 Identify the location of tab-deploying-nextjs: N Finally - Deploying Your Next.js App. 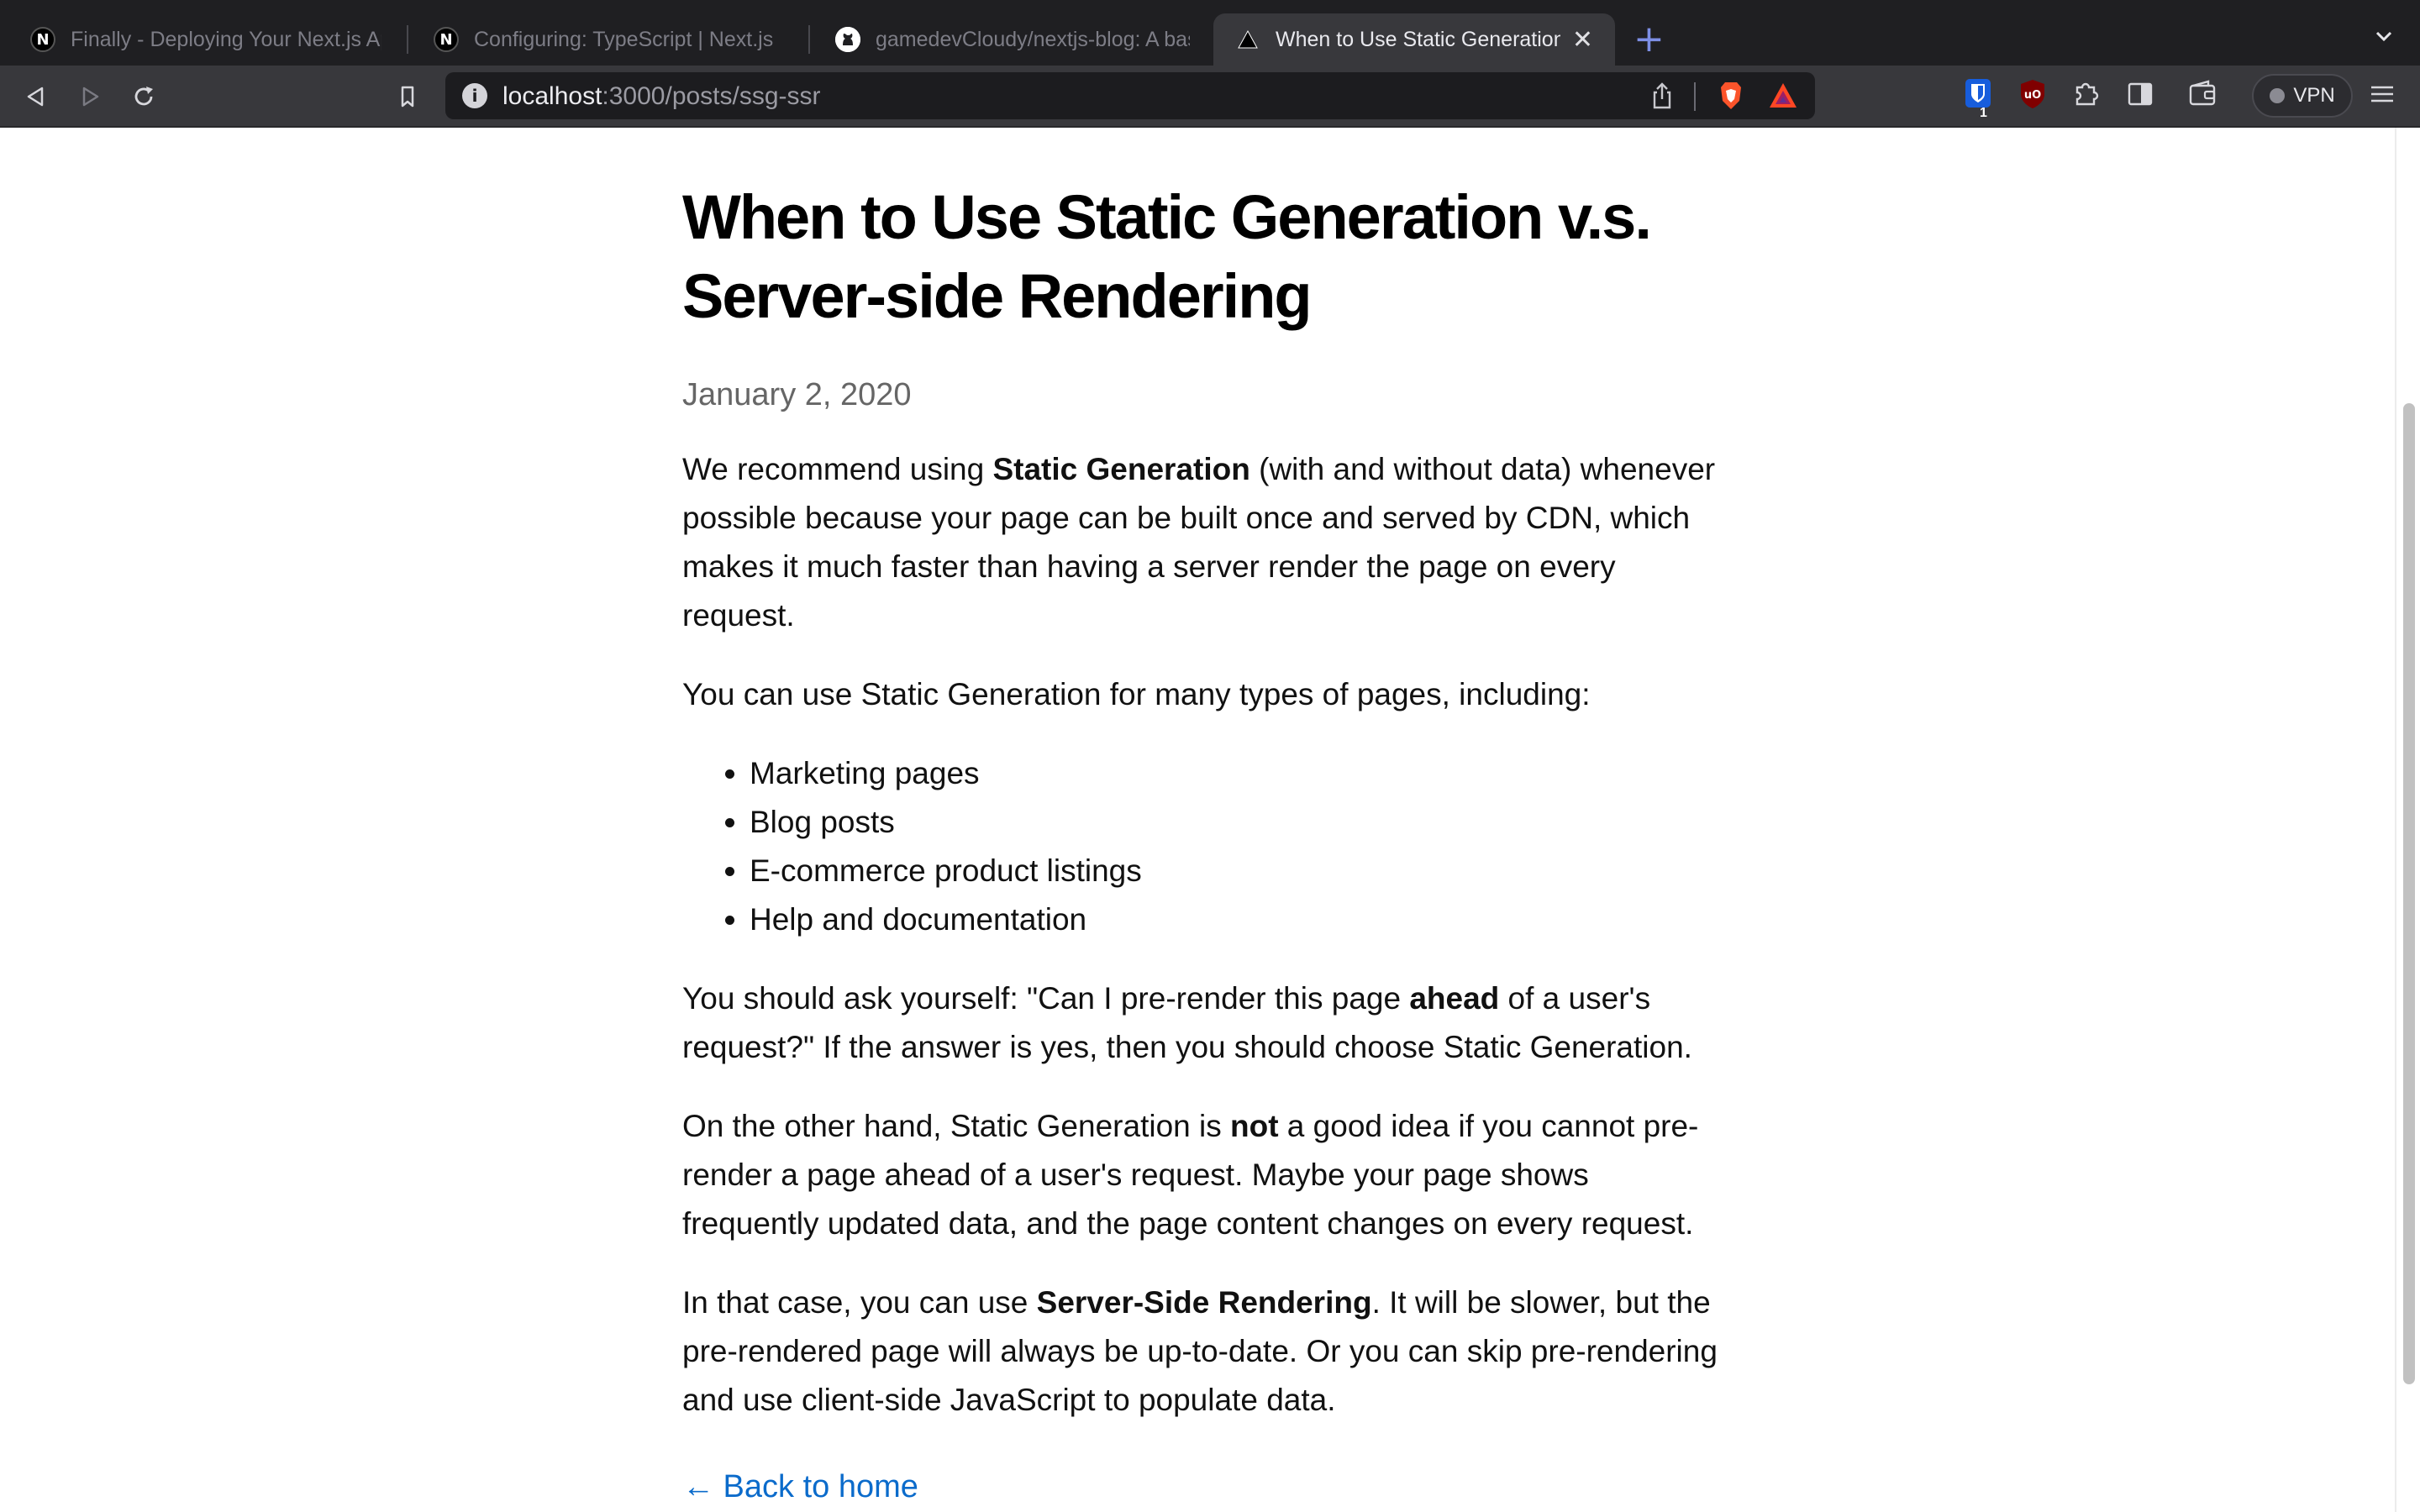
(206, 39).